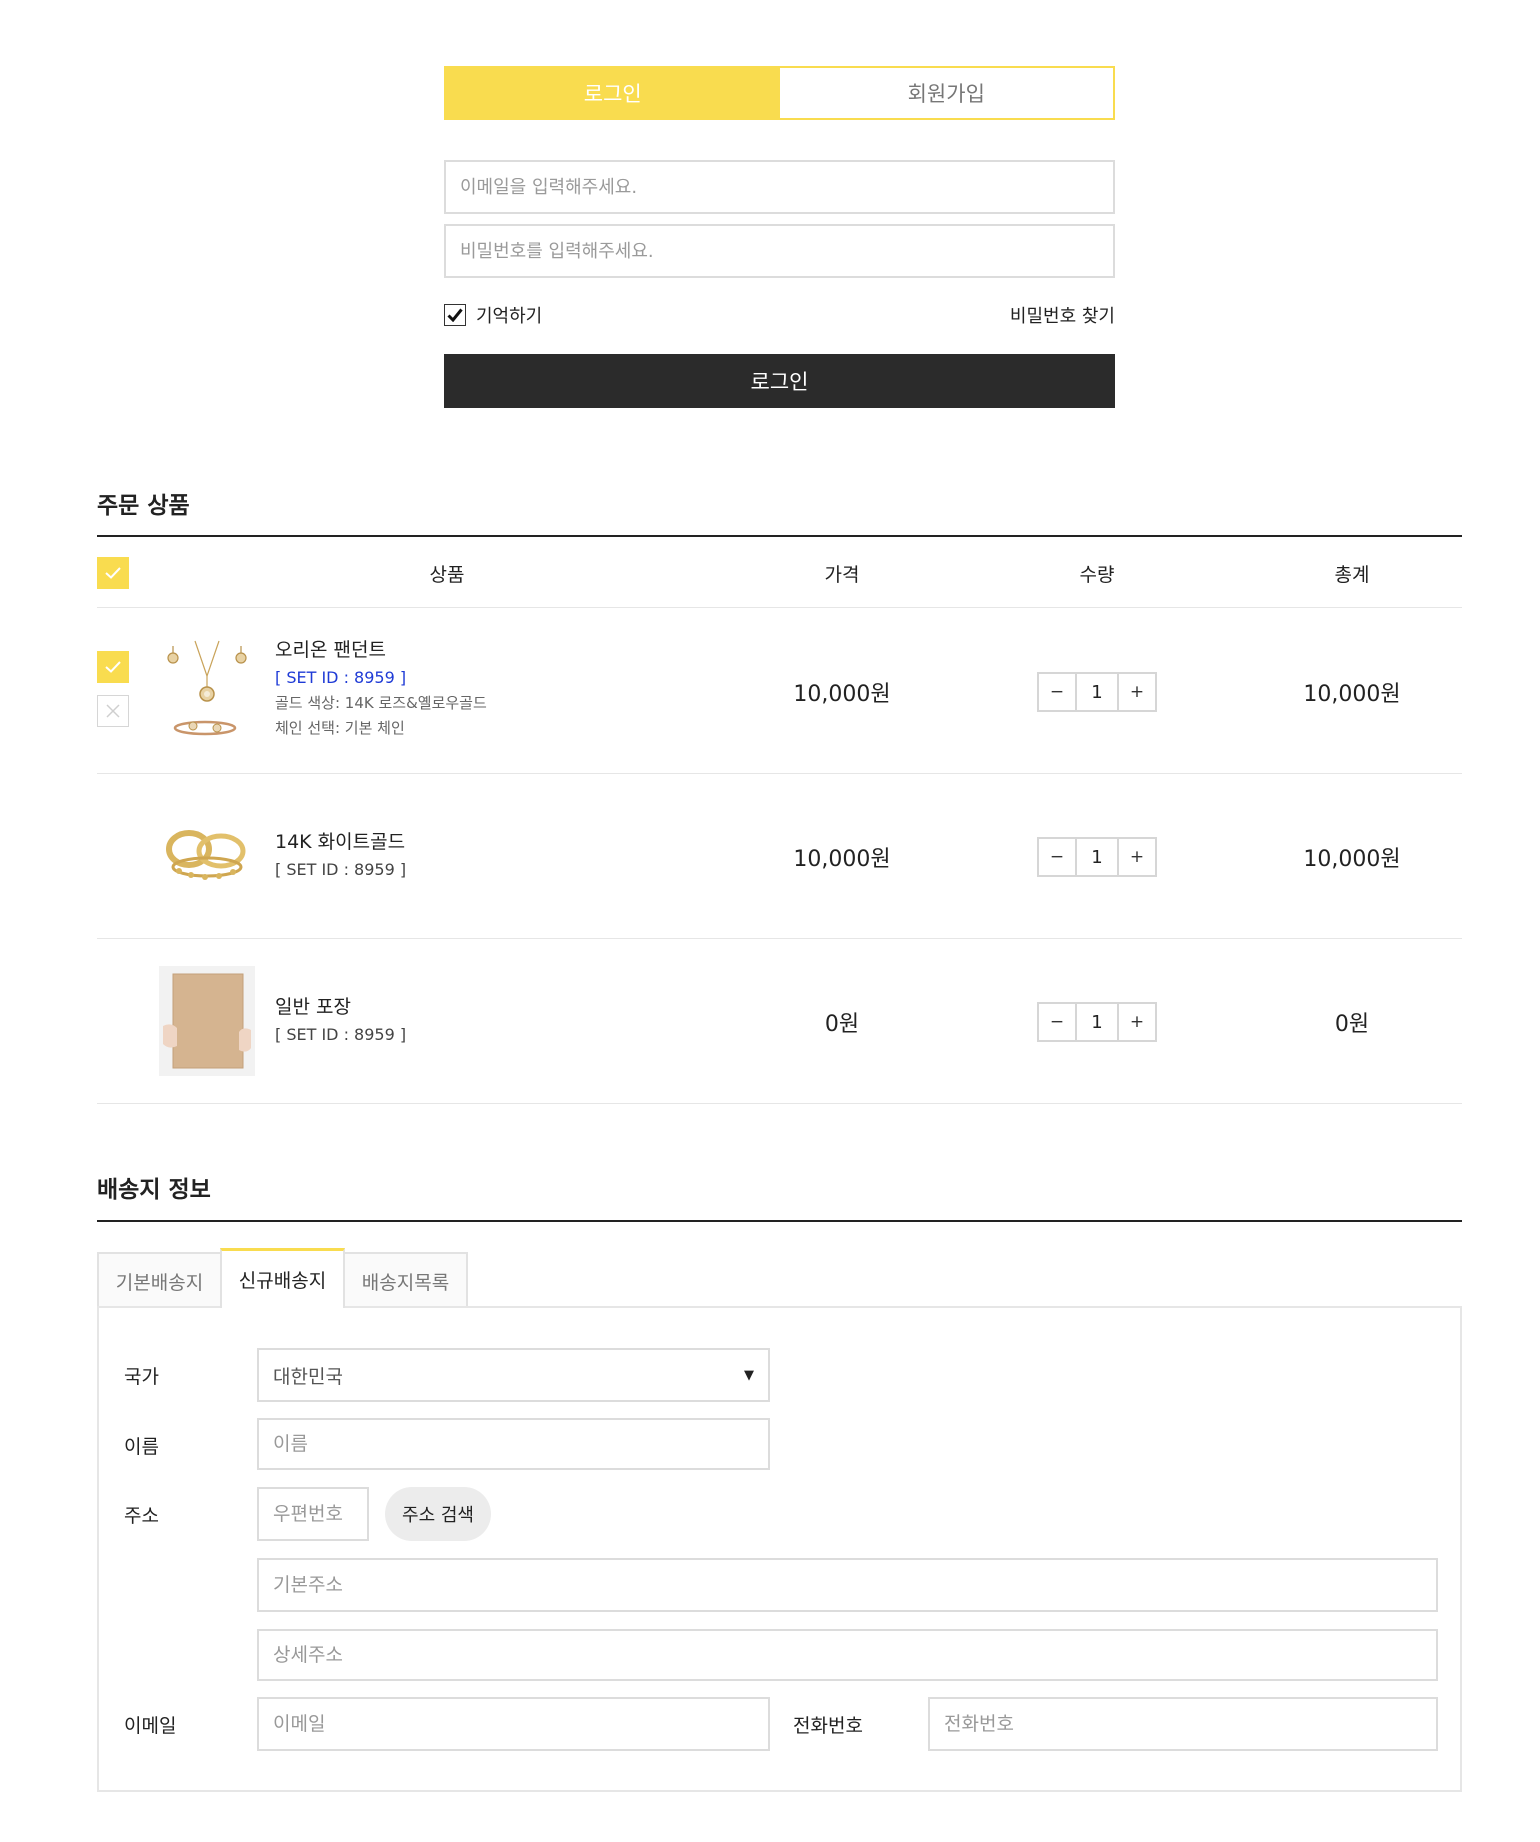 This screenshot has width=1540, height=1842. Describe the element at coordinates (154, 1190) in the screenshot. I see `shipping-section-title: 배송지 정보` at that location.